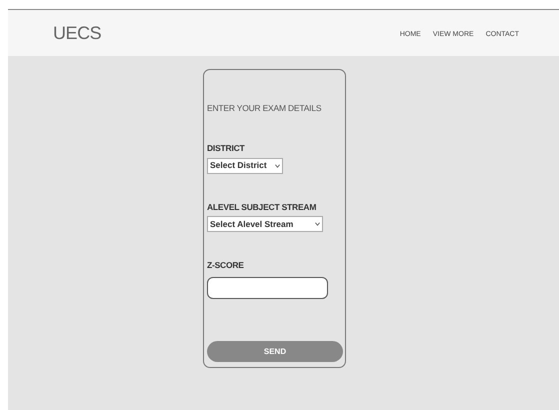  What do you see at coordinates (226, 265) in the screenshot?
I see `field-label: Z-SCORE` at bounding box center [226, 265].